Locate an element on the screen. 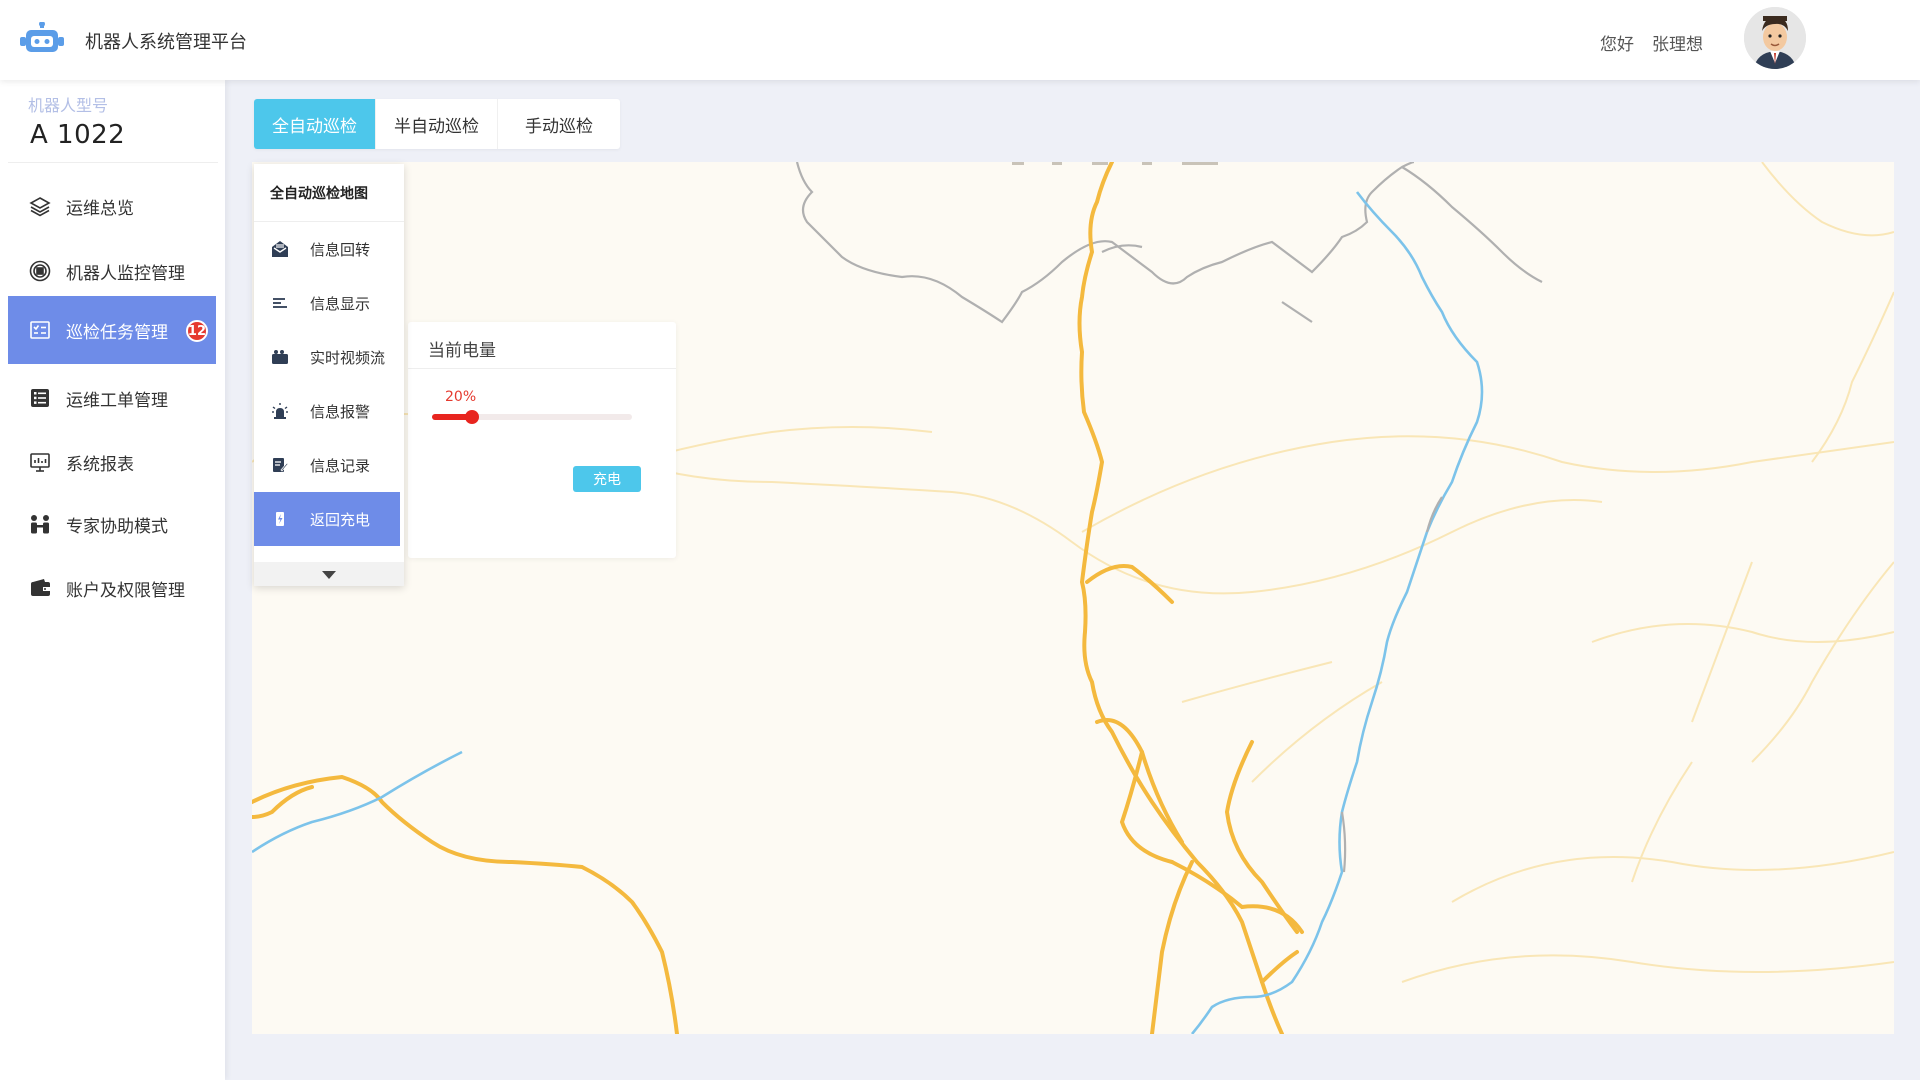 This screenshot has height=1080, width=1920. sidebar-item-label: 专家协助模式 is located at coordinates (117, 526).